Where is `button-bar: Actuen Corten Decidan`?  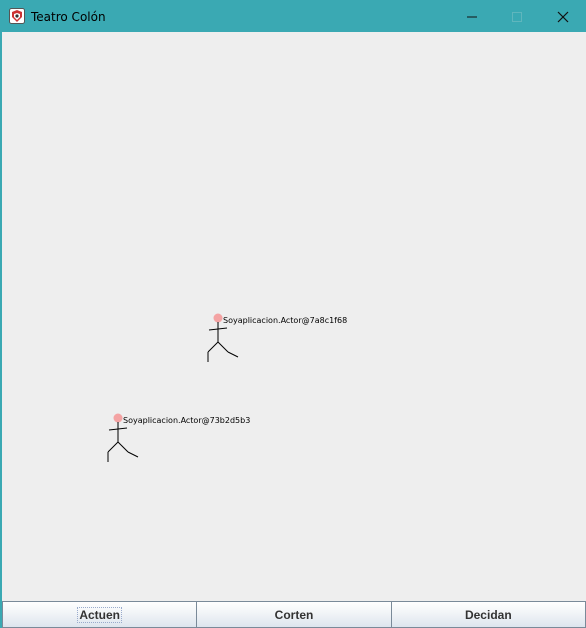
button-bar: Actuen Corten Decidan is located at coordinates (294, 614).